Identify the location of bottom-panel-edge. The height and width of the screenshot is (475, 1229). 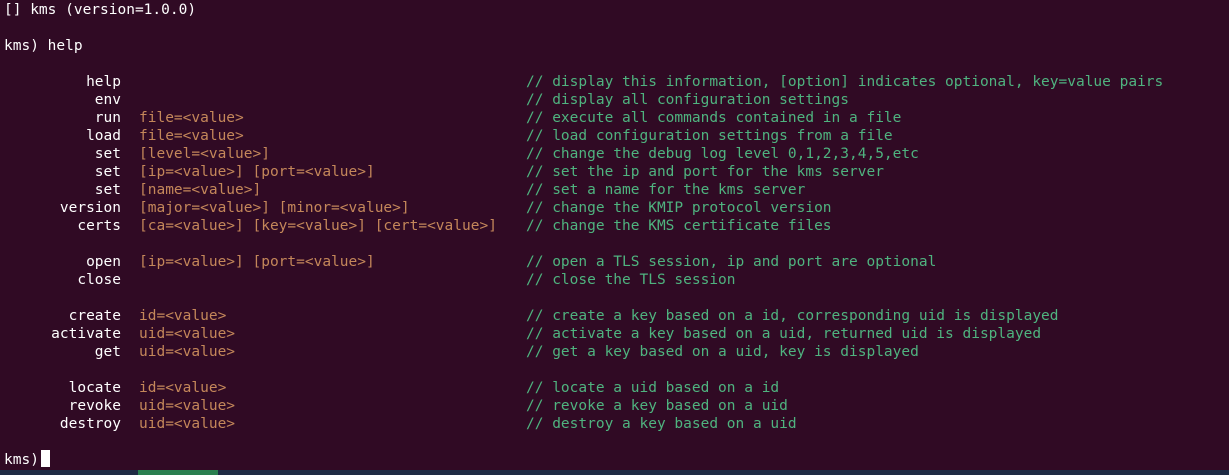
(614, 472).